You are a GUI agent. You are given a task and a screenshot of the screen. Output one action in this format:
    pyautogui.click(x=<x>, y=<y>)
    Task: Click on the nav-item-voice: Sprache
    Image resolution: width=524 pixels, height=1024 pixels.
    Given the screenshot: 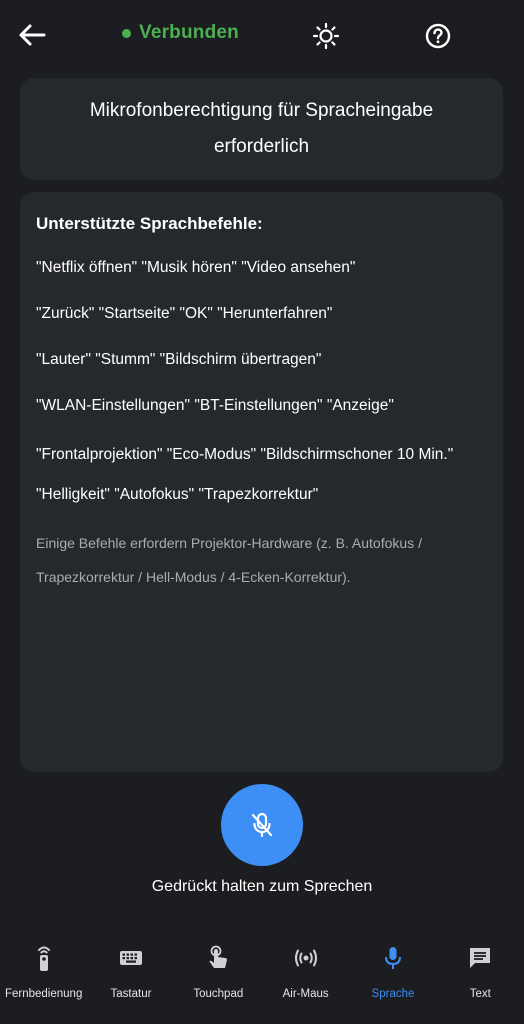 What is the action you would take?
    pyautogui.click(x=392, y=977)
    